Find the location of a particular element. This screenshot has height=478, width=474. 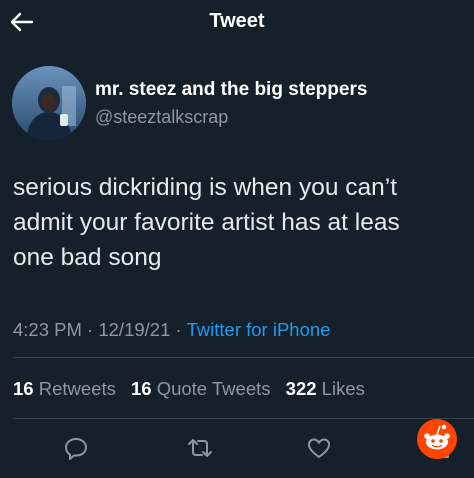

reddit-watermark is located at coordinates (437, 439).